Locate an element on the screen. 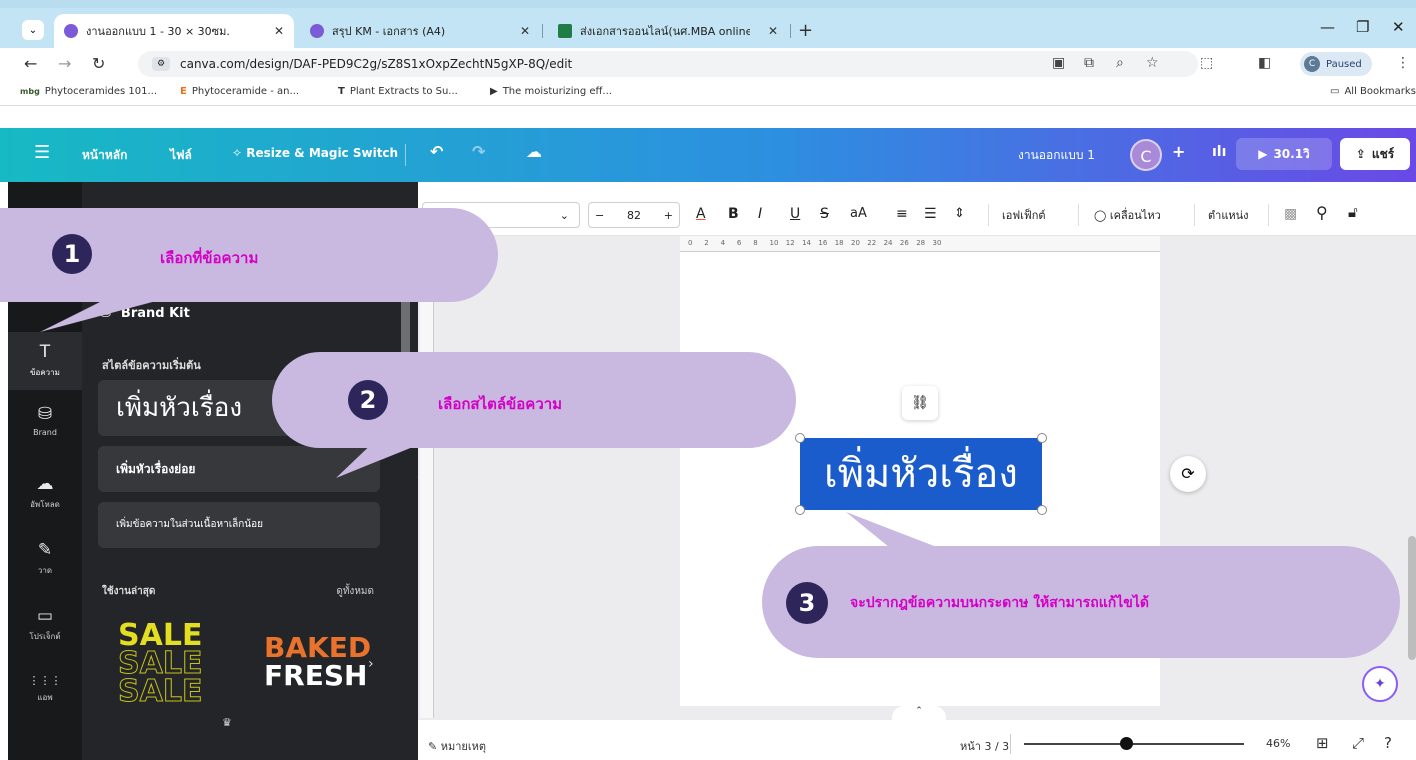 The height and width of the screenshot is (760, 1416). annotation-bubble-1: 1 เลือกที่ข้อความ is located at coordinates (249, 255).